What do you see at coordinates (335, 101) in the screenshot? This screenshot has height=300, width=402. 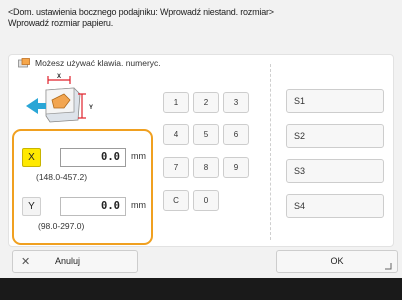 I see `memory-button-s1: S1` at bounding box center [335, 101].